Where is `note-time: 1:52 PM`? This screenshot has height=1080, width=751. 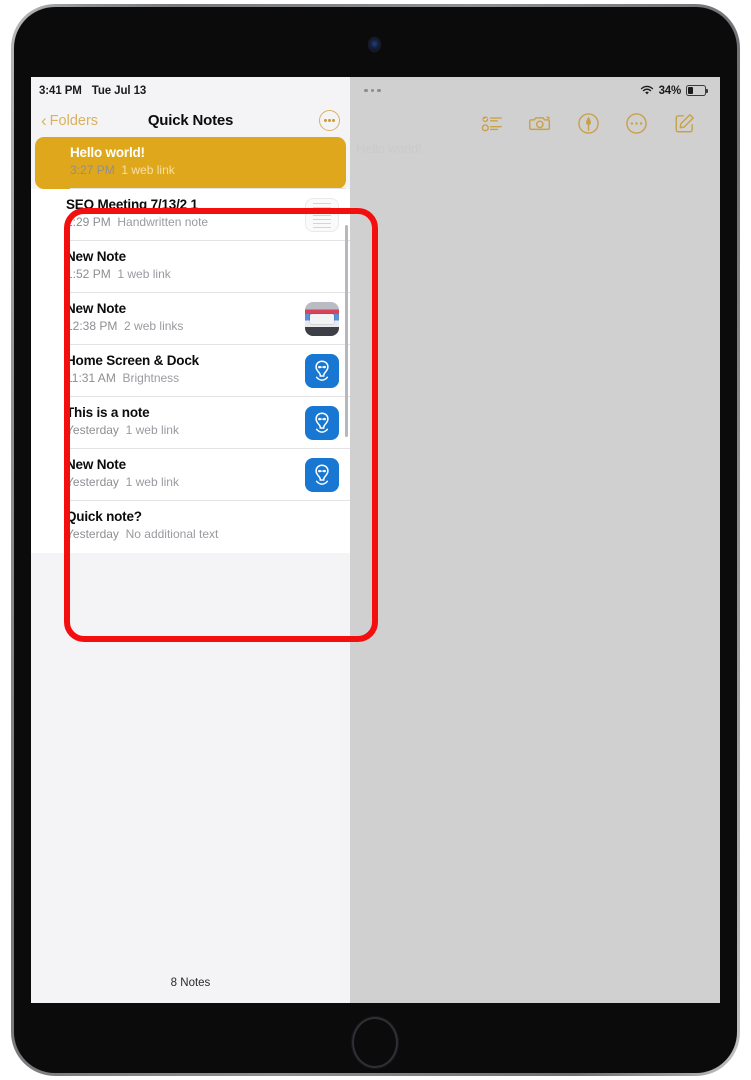 note-time: 1:52 PM is located at coordinates (88, 274).